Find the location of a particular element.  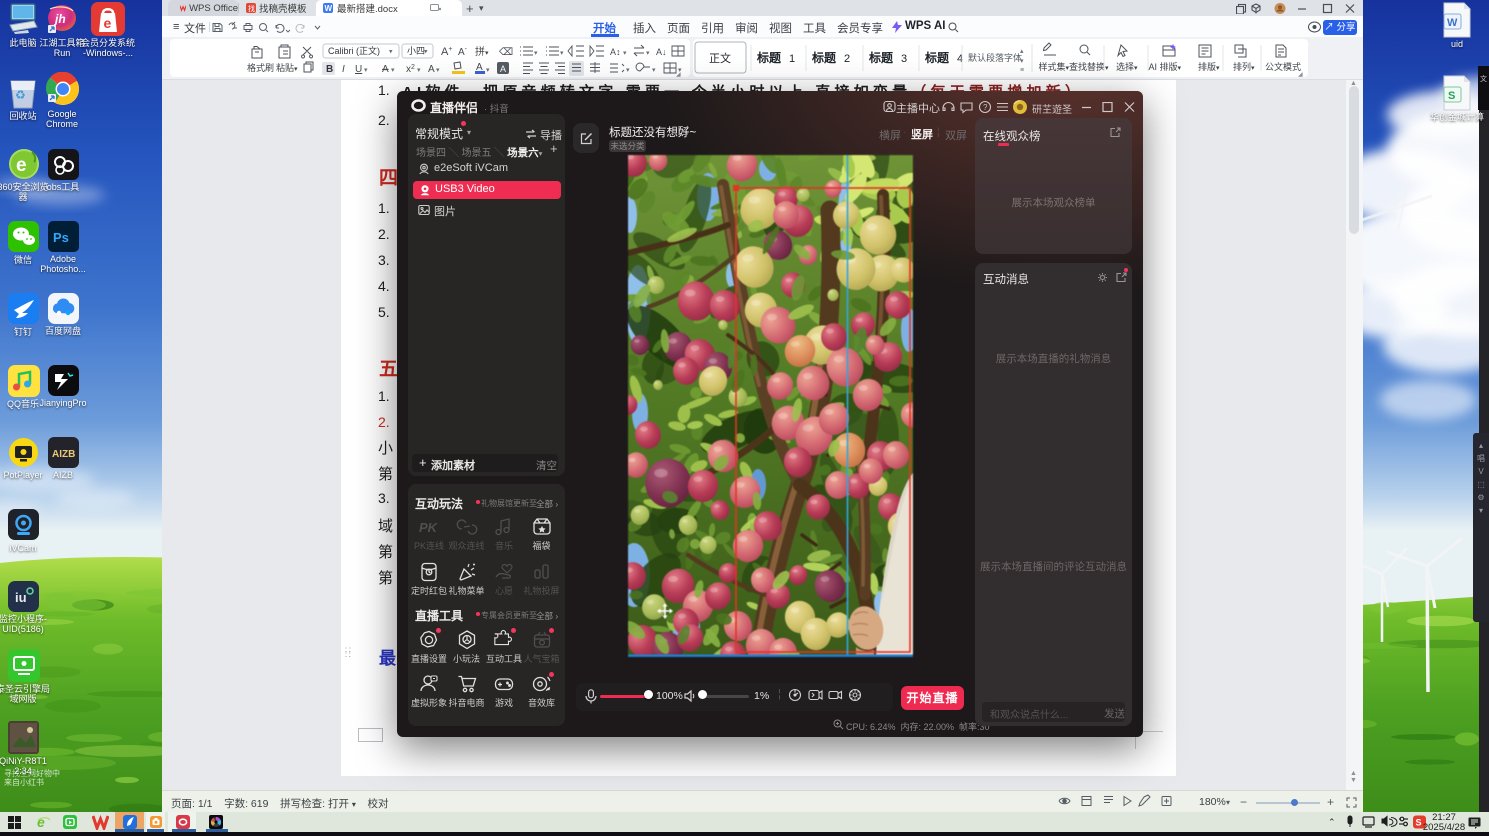

svg-text: Calibri (正文) is located at coordinates (354, 50).